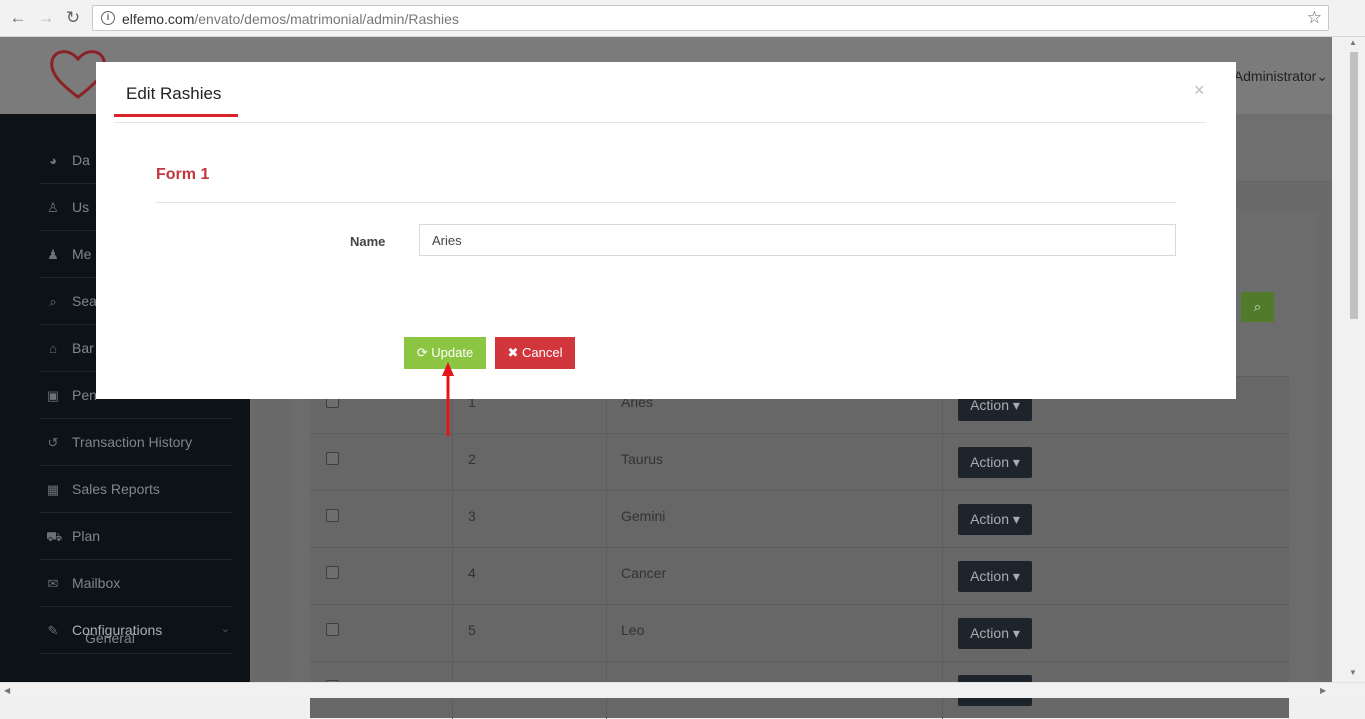 This screenshot has width=1365, height=719. Describe the element at coordinates (1314, 18) in the screenshot. I see `bookmark-star-icon: ☆` at that location.